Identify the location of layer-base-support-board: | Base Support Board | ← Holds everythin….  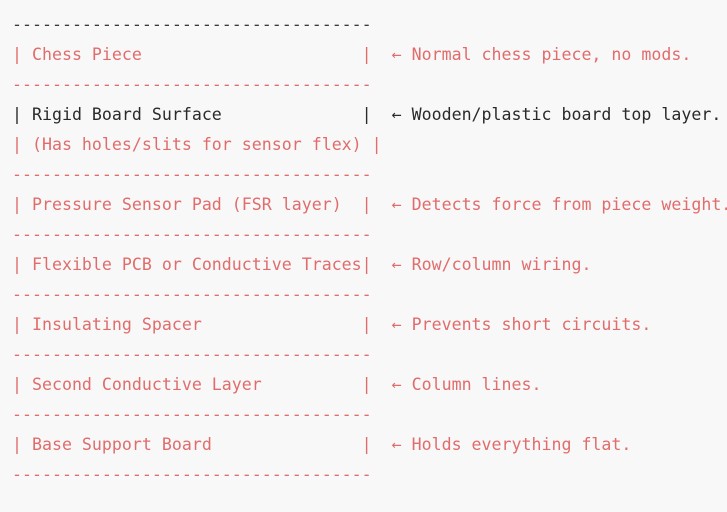
(322, 444).